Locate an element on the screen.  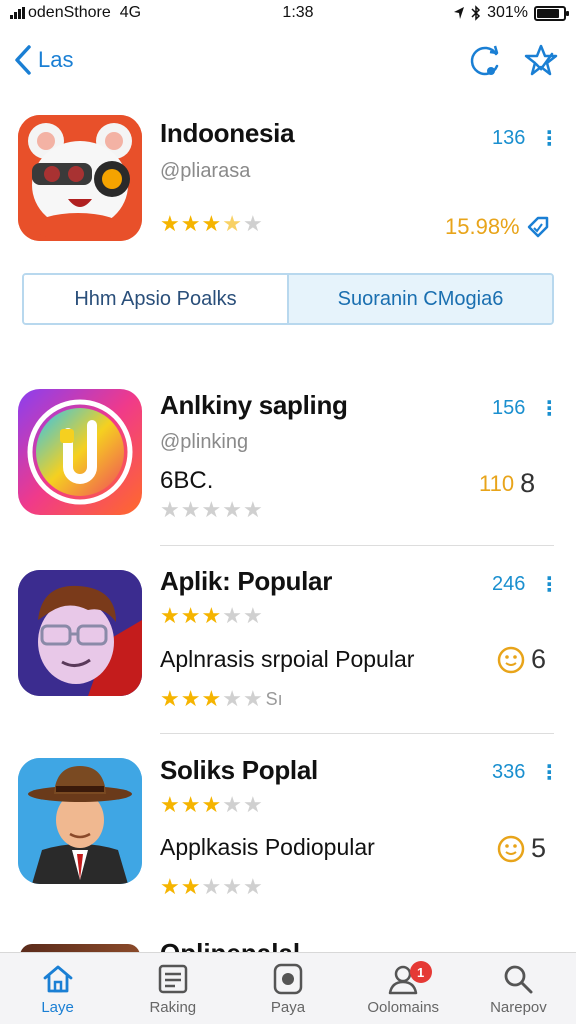
tab-account-label: Oolomains is located at coordinates (403, 1007).